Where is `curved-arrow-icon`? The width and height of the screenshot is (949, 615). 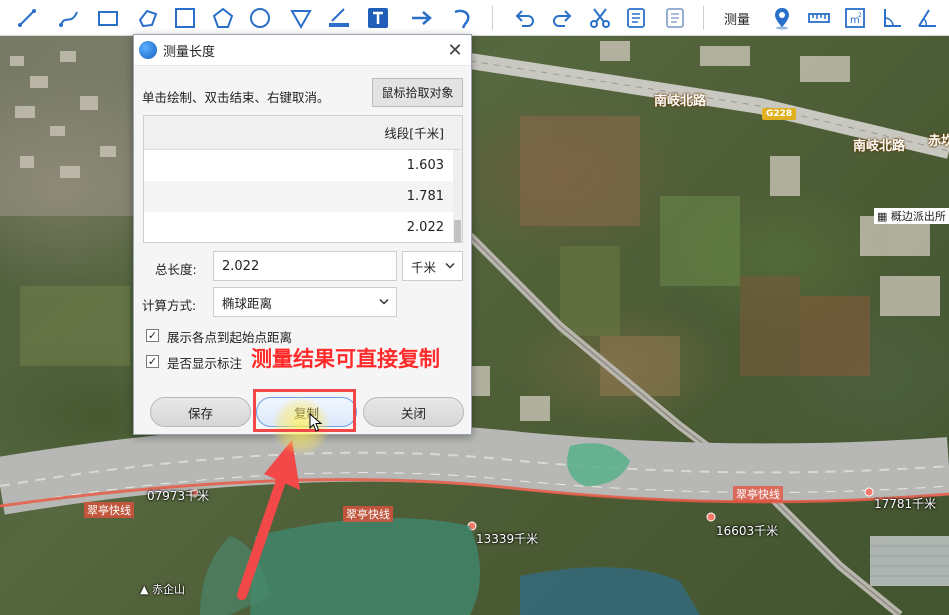 curved-arrow-icon is located at coordinates (463, 18).